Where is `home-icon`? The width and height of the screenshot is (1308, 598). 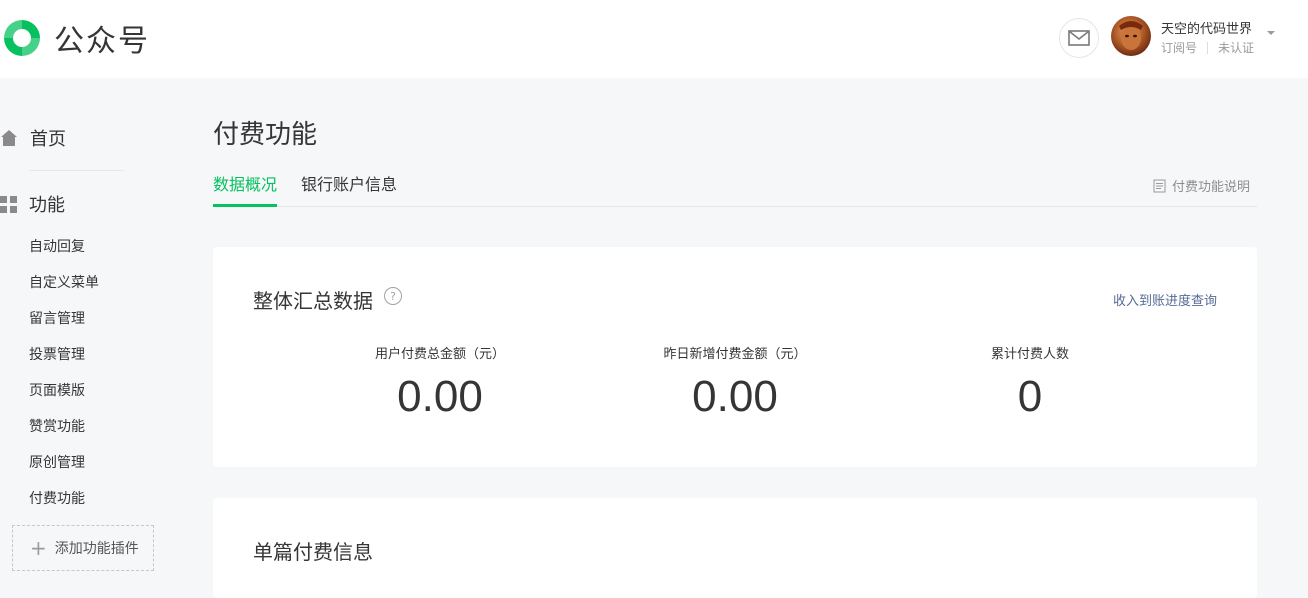 home-icon is located at coordinates (9, 138).